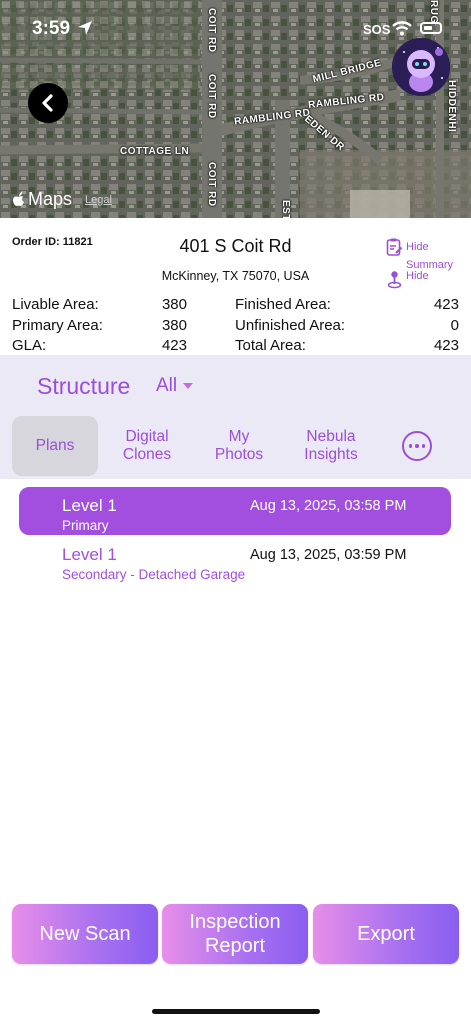  I want to click on road-label: EST, so click(285, 209).